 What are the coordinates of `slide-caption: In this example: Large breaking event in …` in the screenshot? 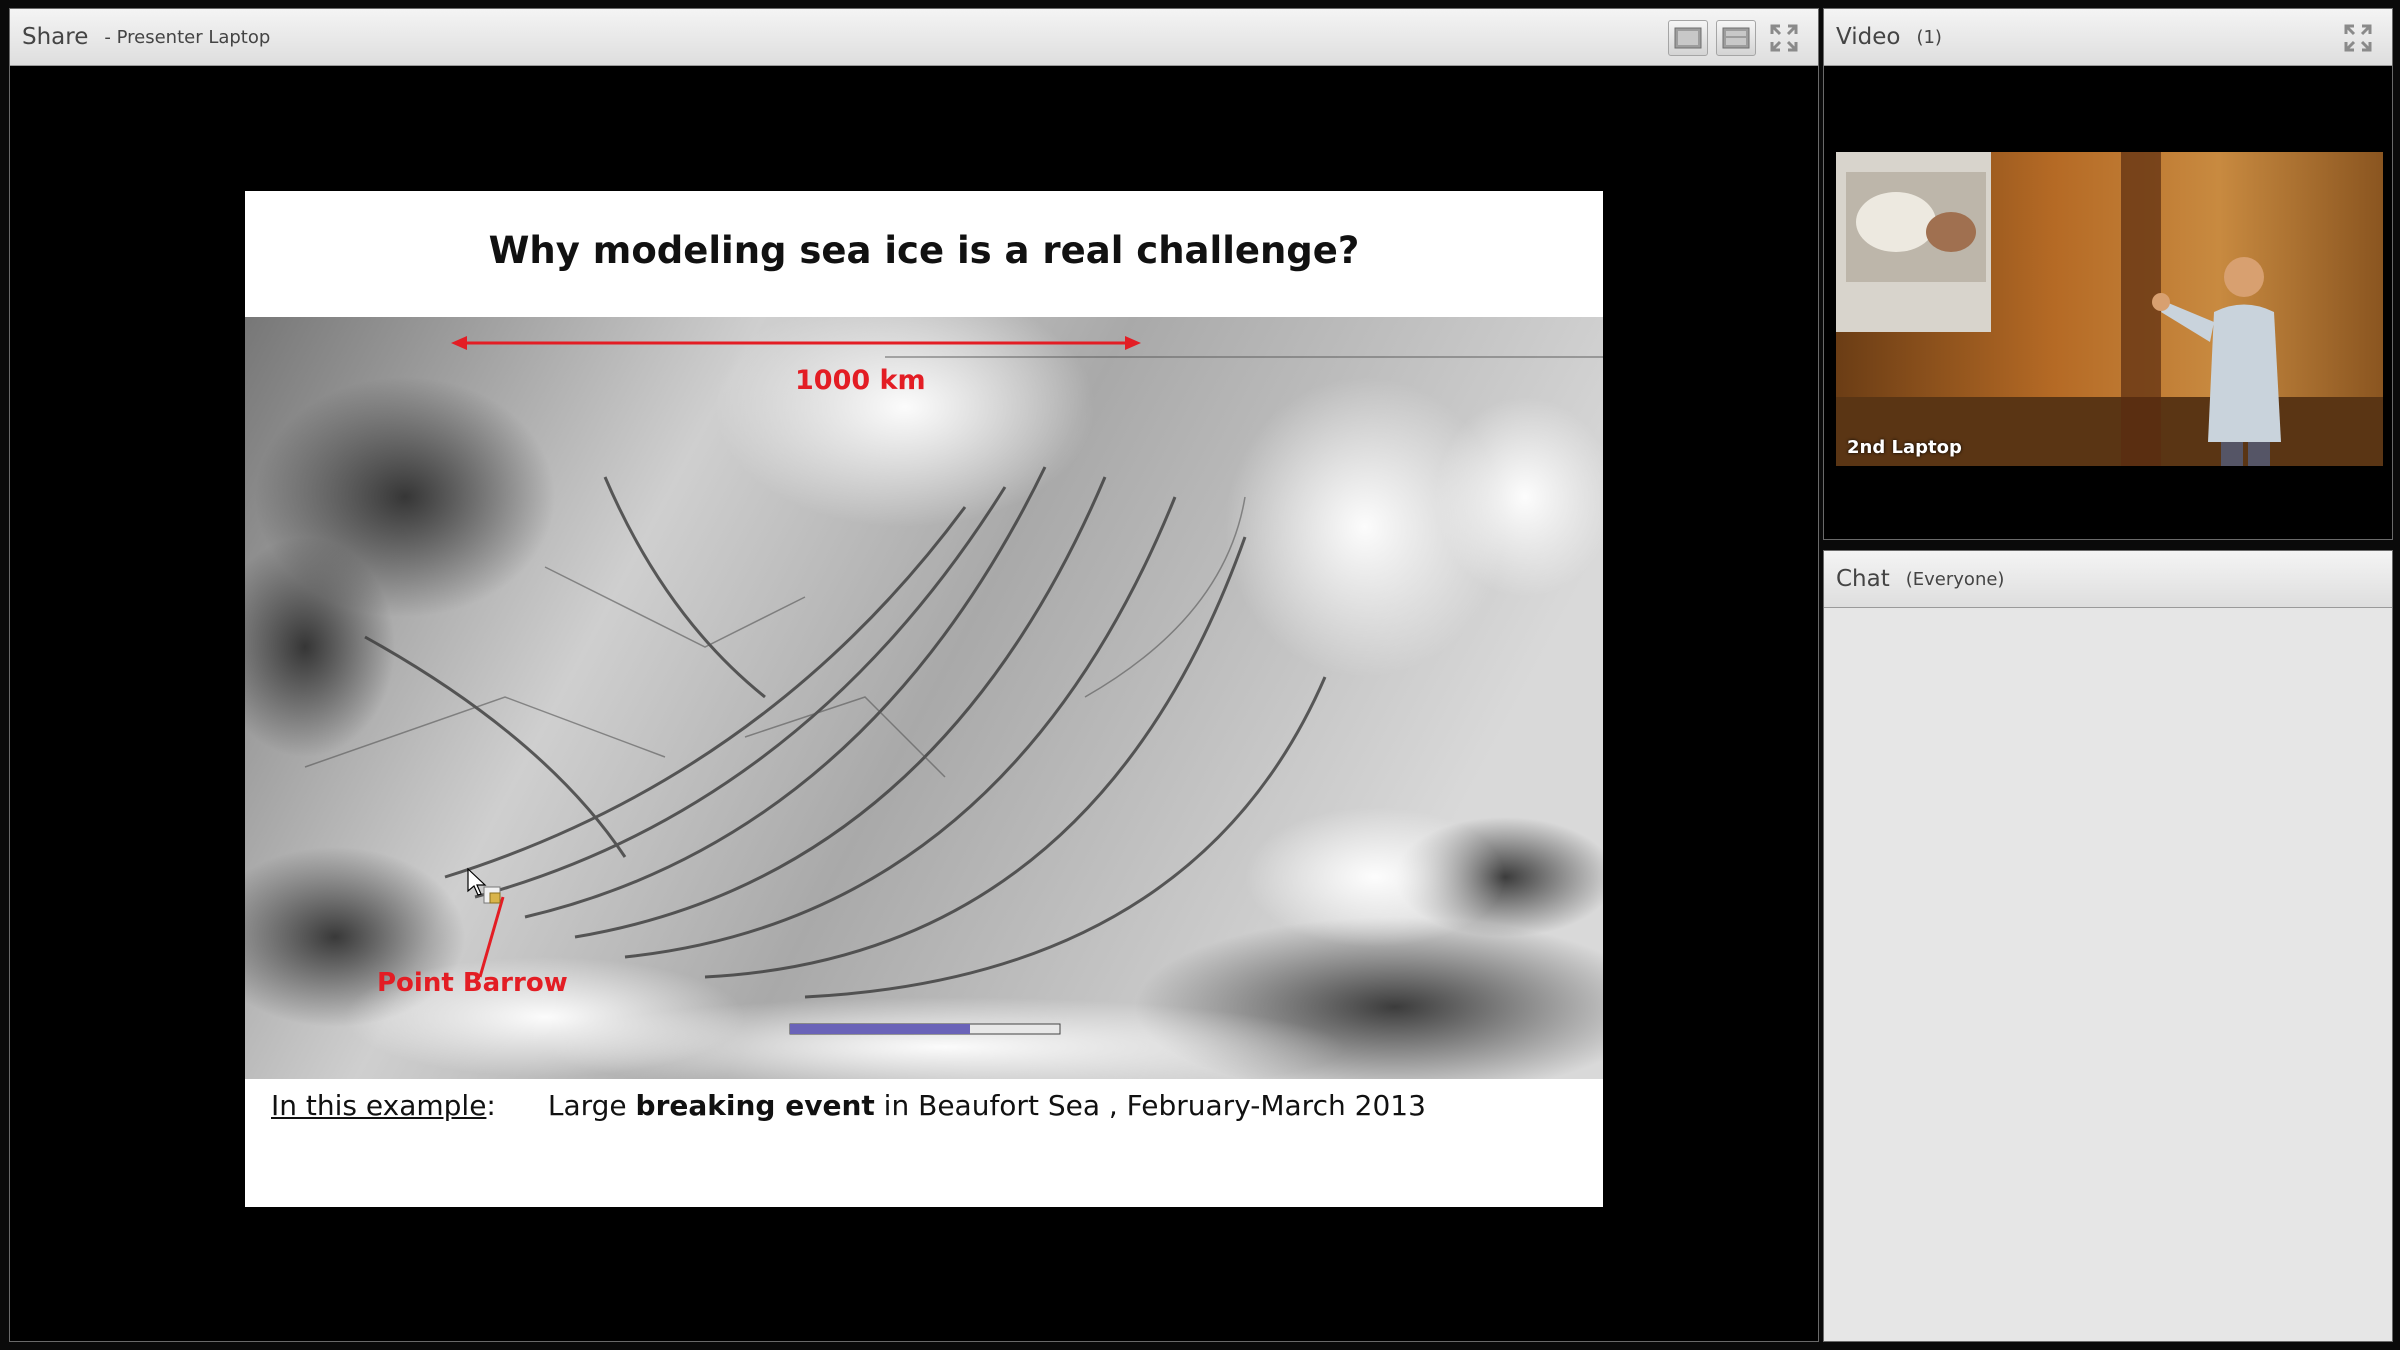 It's located at (848, 1105).